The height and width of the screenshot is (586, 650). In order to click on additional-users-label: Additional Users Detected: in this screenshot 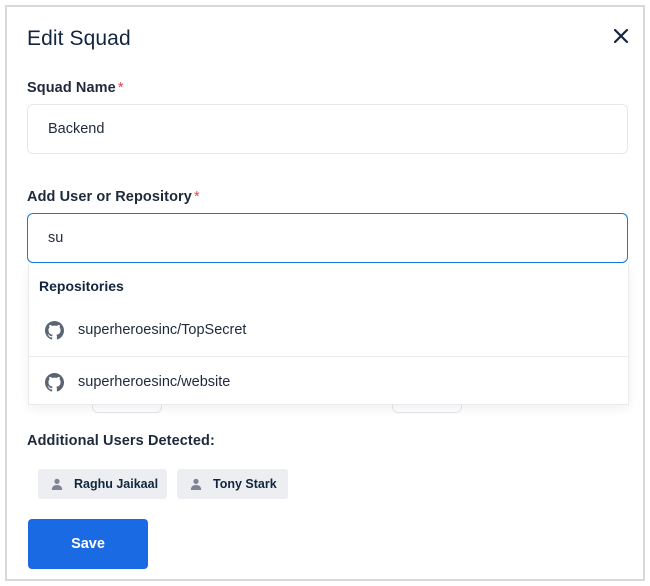, I will do `click(121, 441)`.